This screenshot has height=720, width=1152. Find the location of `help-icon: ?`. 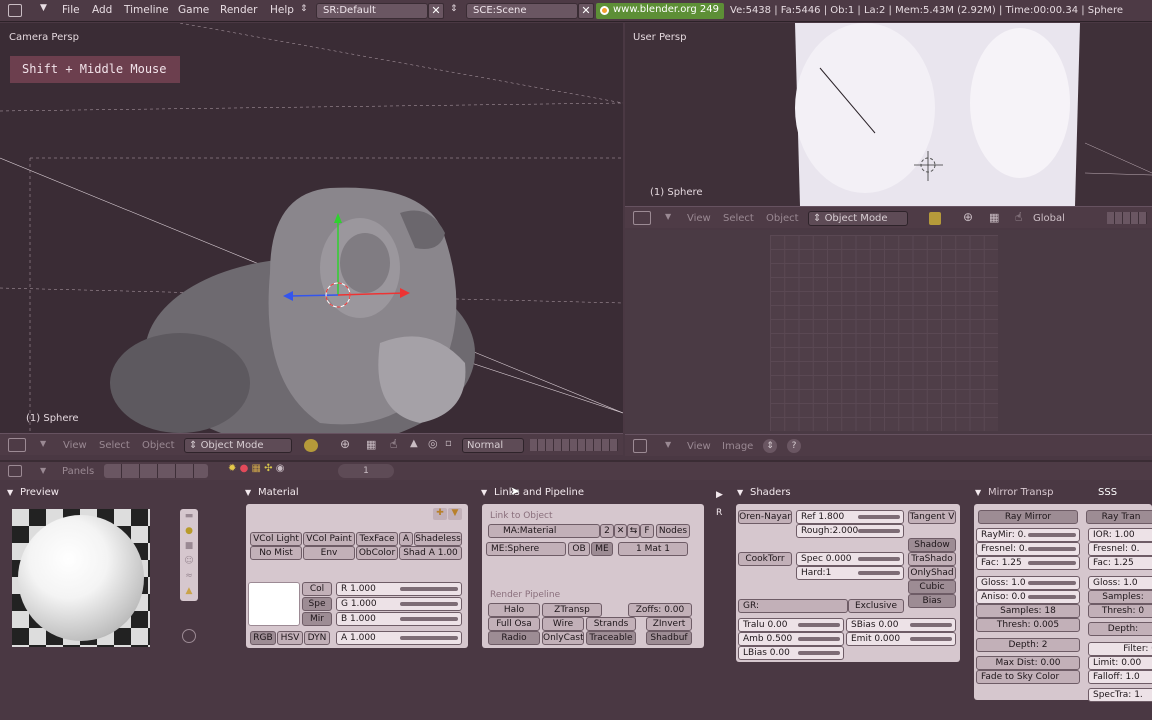

help-icon: ? is located at coordinates (794, 446).